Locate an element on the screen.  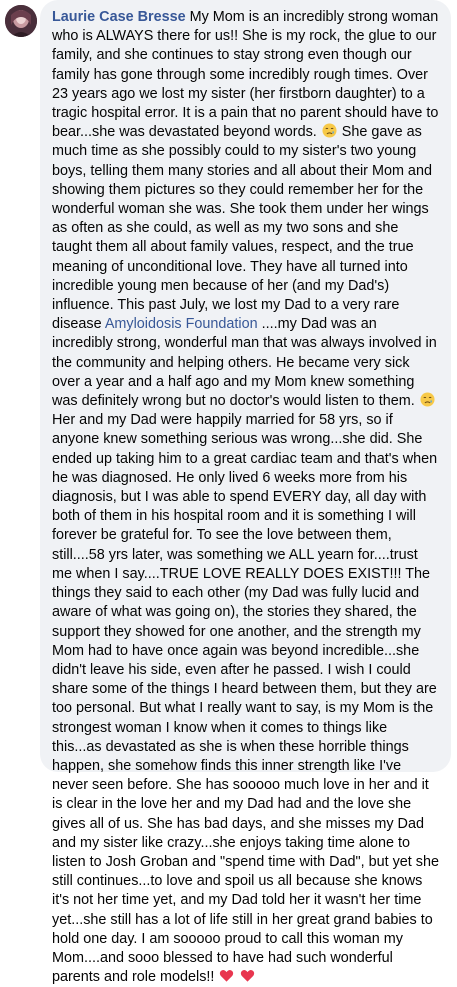
avatar is located at coordinates (21, 21).